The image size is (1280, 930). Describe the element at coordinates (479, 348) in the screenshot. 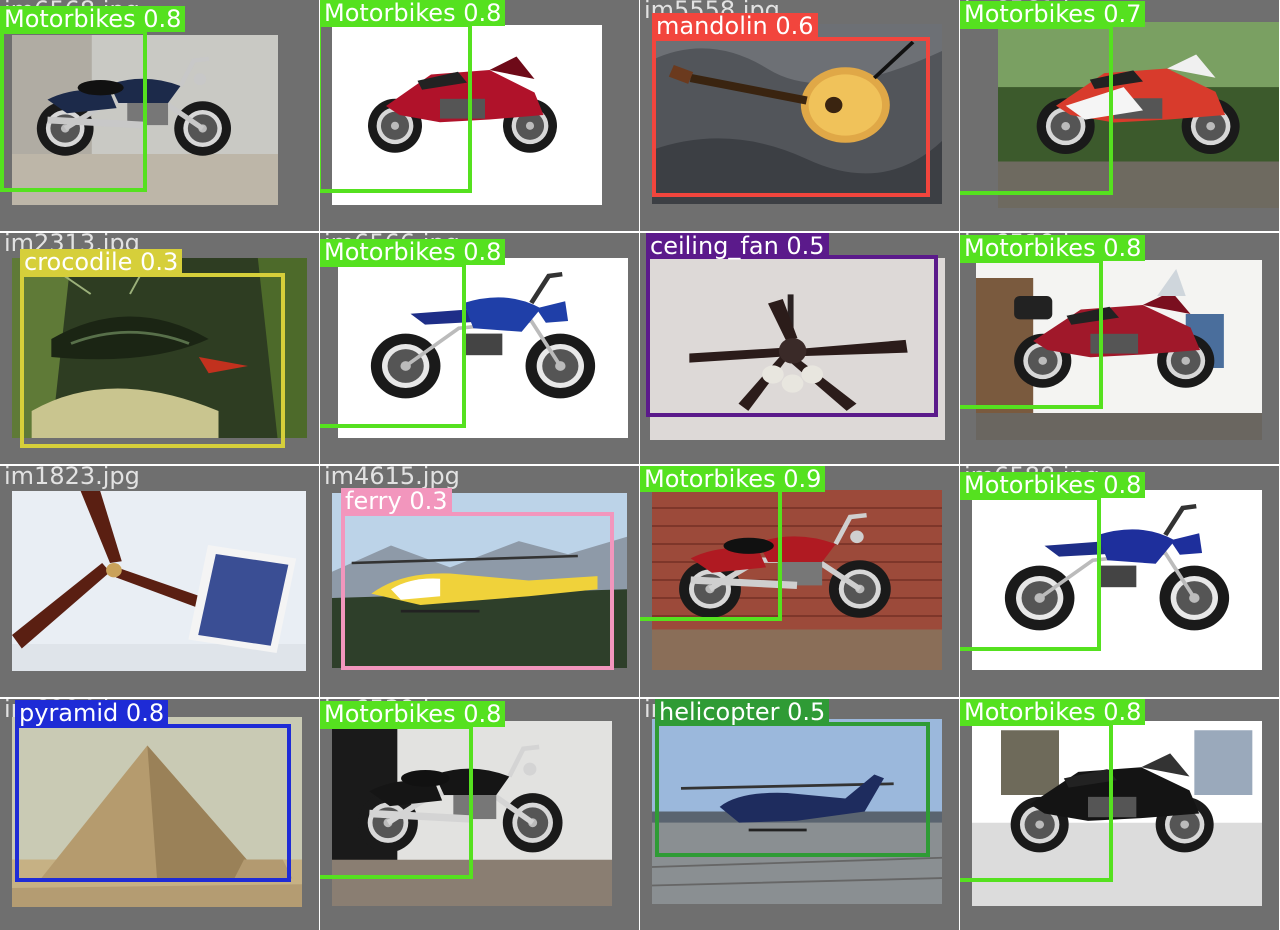

I see `detection-tile: im6566.jpgMotorbikes 0.8` at that location.